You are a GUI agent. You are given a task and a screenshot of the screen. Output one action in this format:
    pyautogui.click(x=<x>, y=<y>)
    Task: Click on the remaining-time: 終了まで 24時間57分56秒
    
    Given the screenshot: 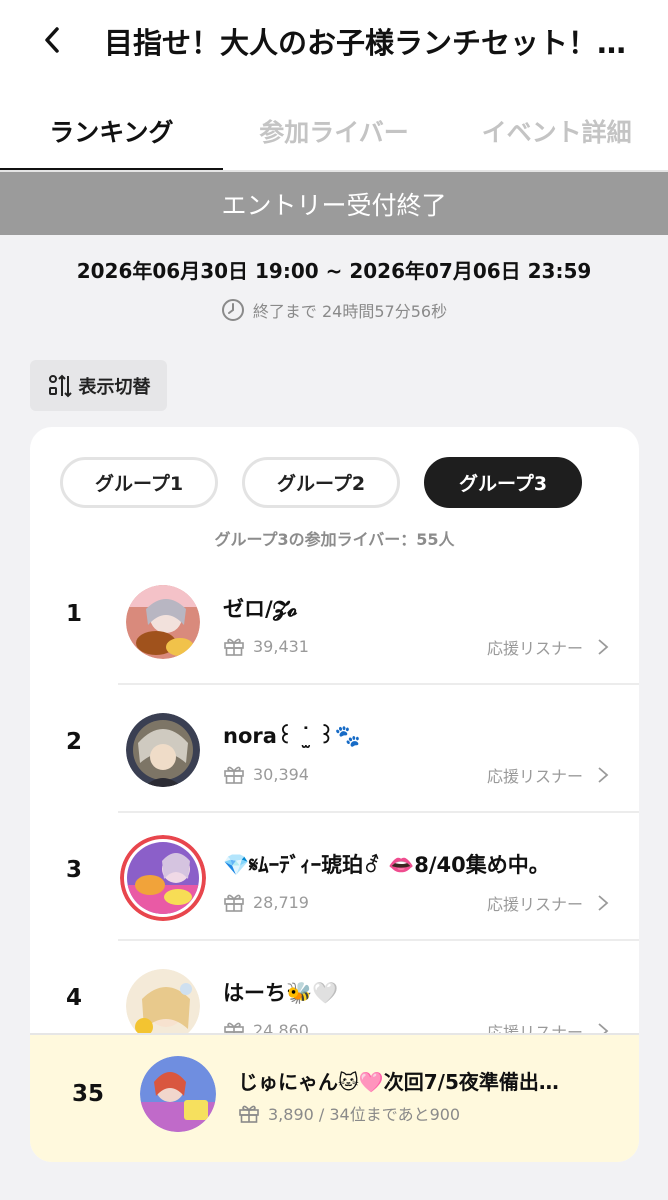 What is the action you would take?
    pyautogui.click(x=334, y=310)
    